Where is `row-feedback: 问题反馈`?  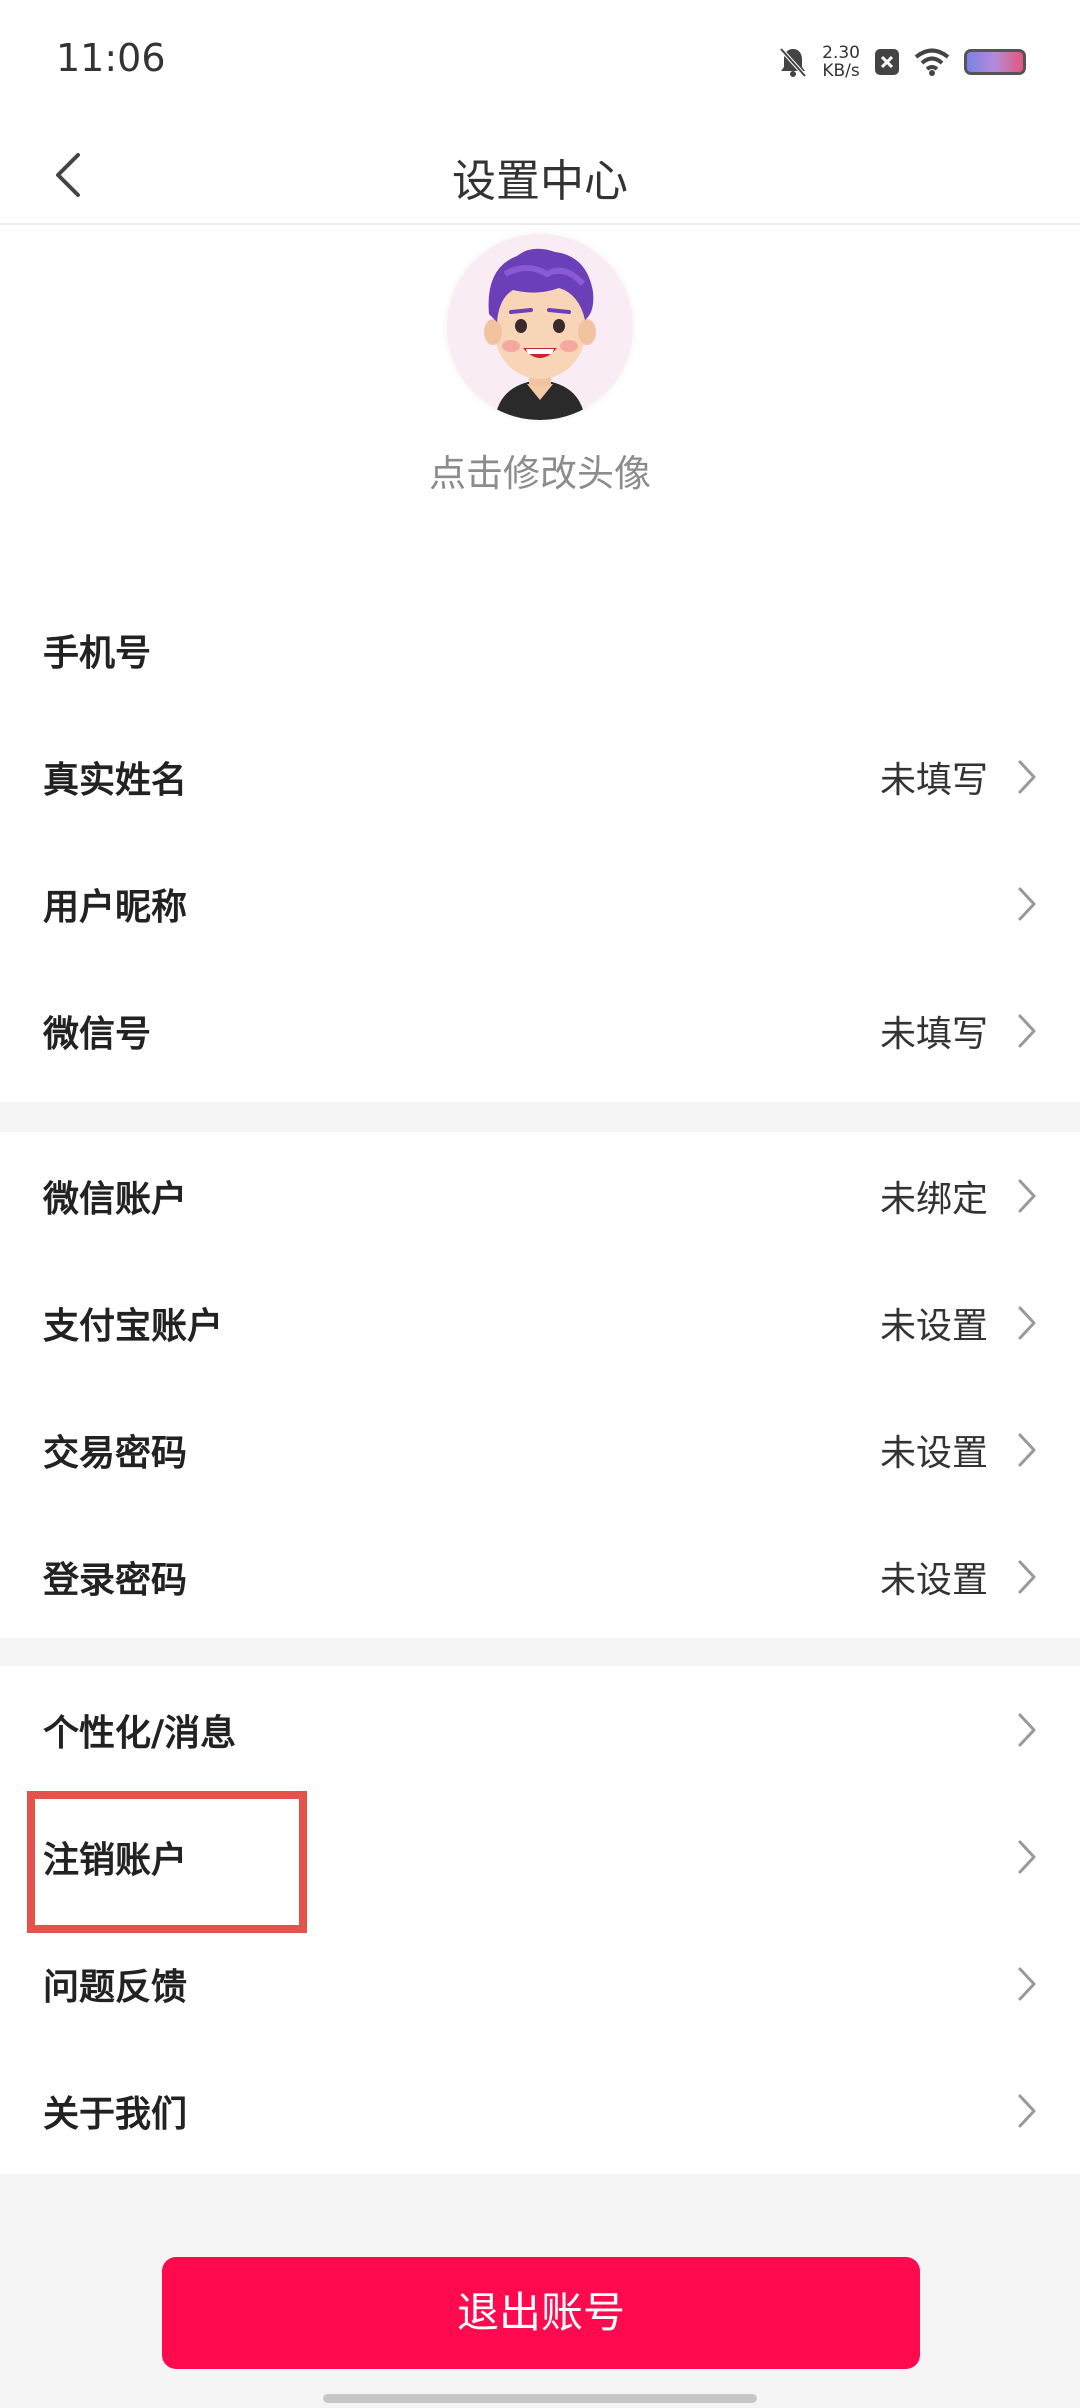 row-feedback: 问题反馈 is located at coordinates (540, 1983).